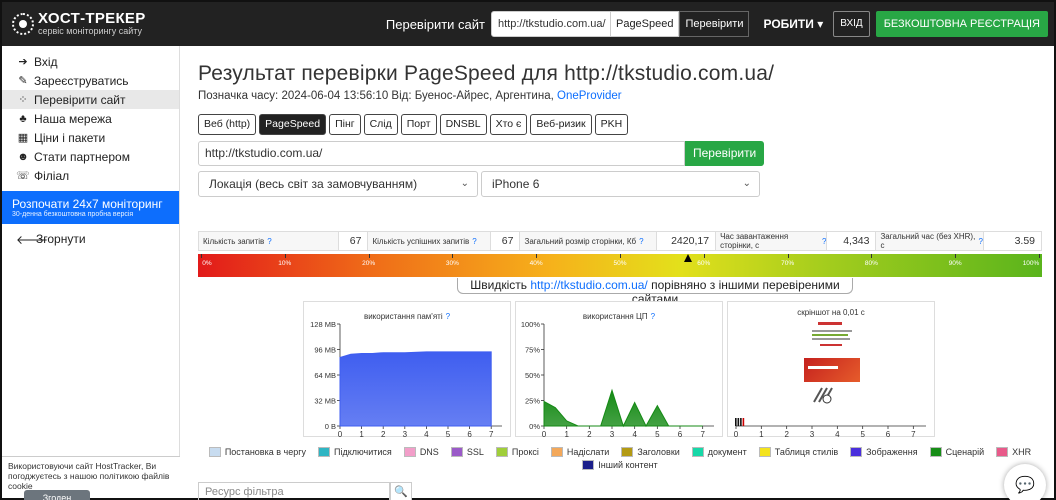 The height and width of the screenshot is (500, 1056). Describe the element at coordinates (345, 124) in the screenshot. I see `tab-ping: Пінг` at that location.